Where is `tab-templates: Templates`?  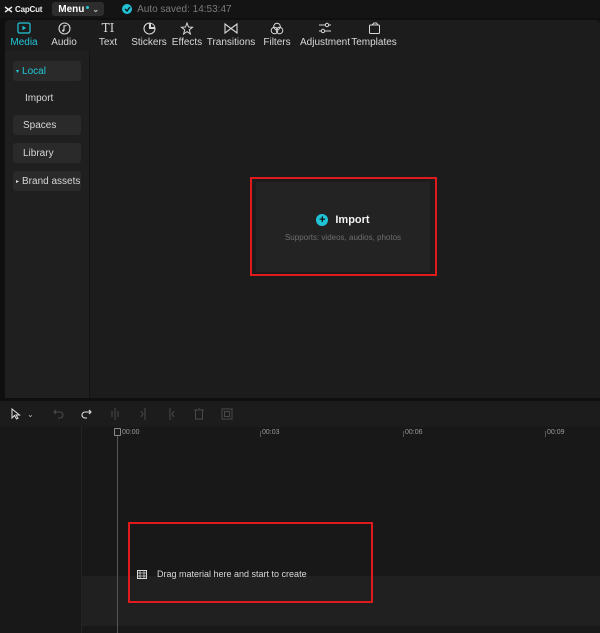 tab-templates: Templates is located at coordinates (374, 35).